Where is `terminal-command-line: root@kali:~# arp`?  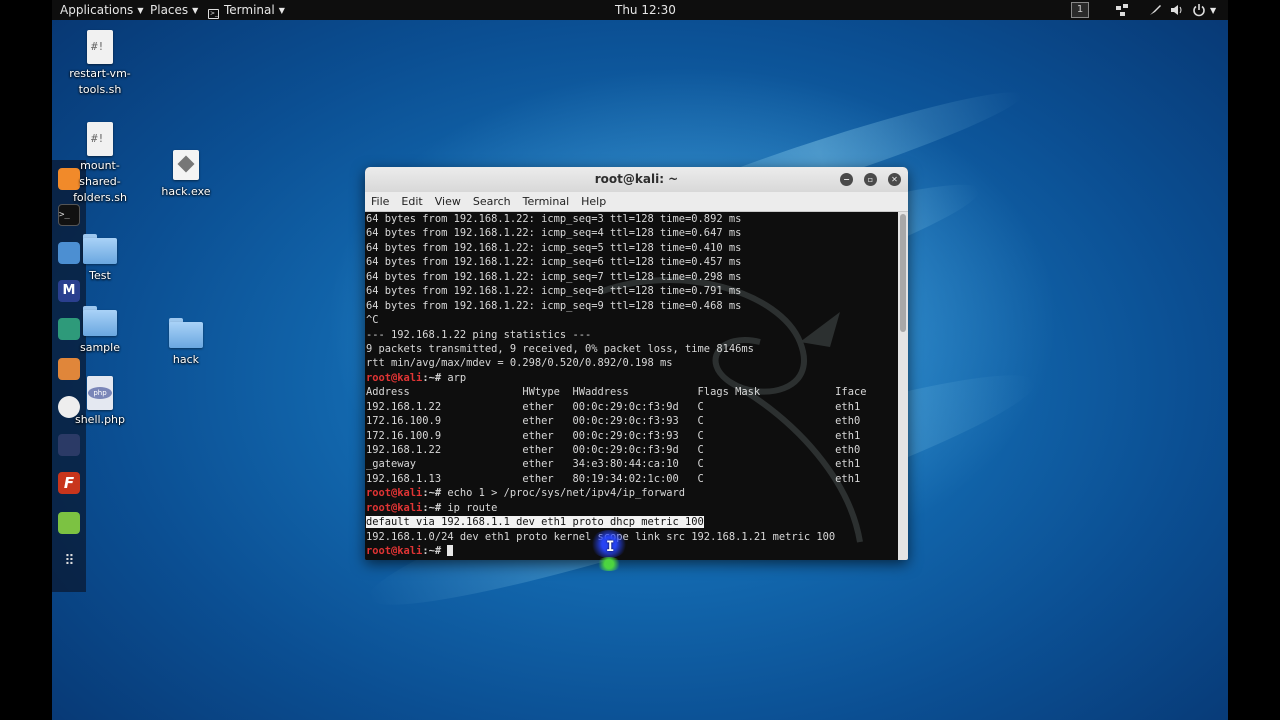
terminal-command-line: root@kali:~# arp is located at coordinates (616, 378).